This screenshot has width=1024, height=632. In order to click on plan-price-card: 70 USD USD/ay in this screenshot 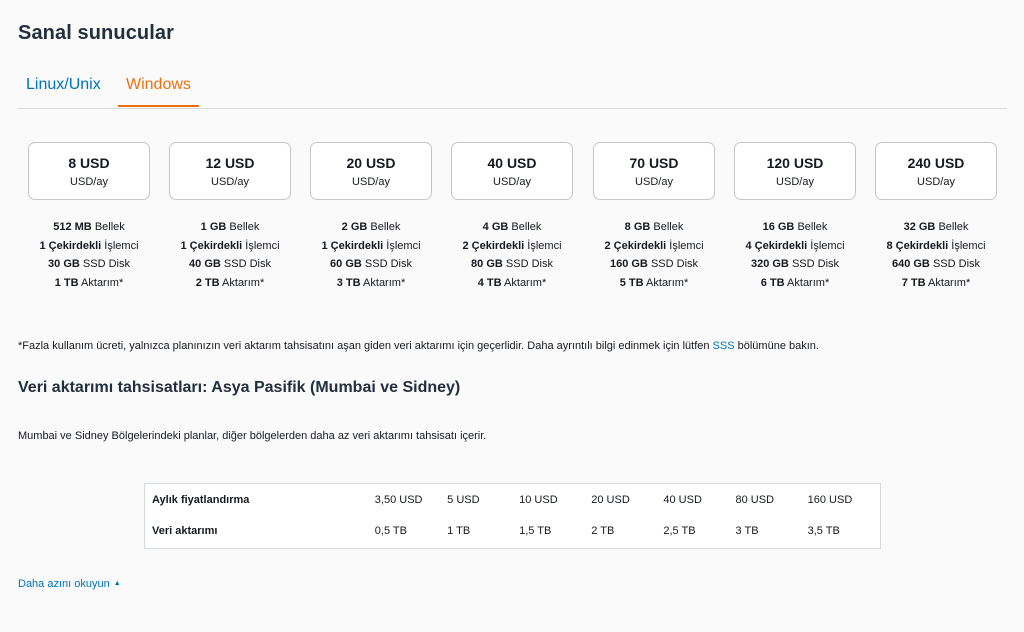, I will do `click(654, 171)`.